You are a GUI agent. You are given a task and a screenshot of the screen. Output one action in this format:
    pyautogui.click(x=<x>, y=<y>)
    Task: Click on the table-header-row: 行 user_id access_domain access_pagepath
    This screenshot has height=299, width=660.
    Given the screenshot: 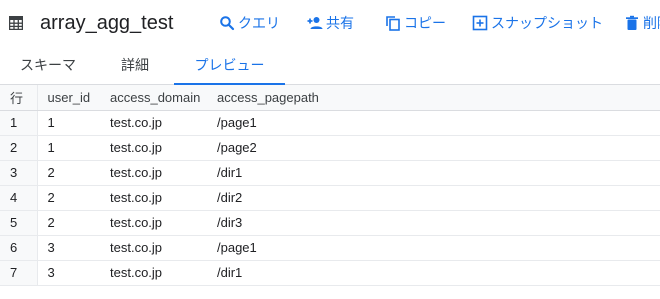 What is the action you would take?
    pyautogui.click(x=330, y=98)
    